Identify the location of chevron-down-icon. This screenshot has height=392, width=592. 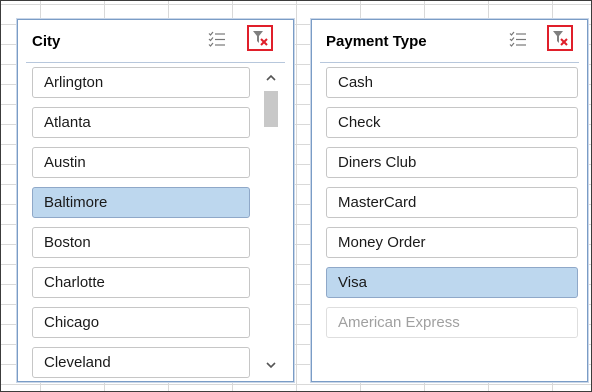
(271, 365).